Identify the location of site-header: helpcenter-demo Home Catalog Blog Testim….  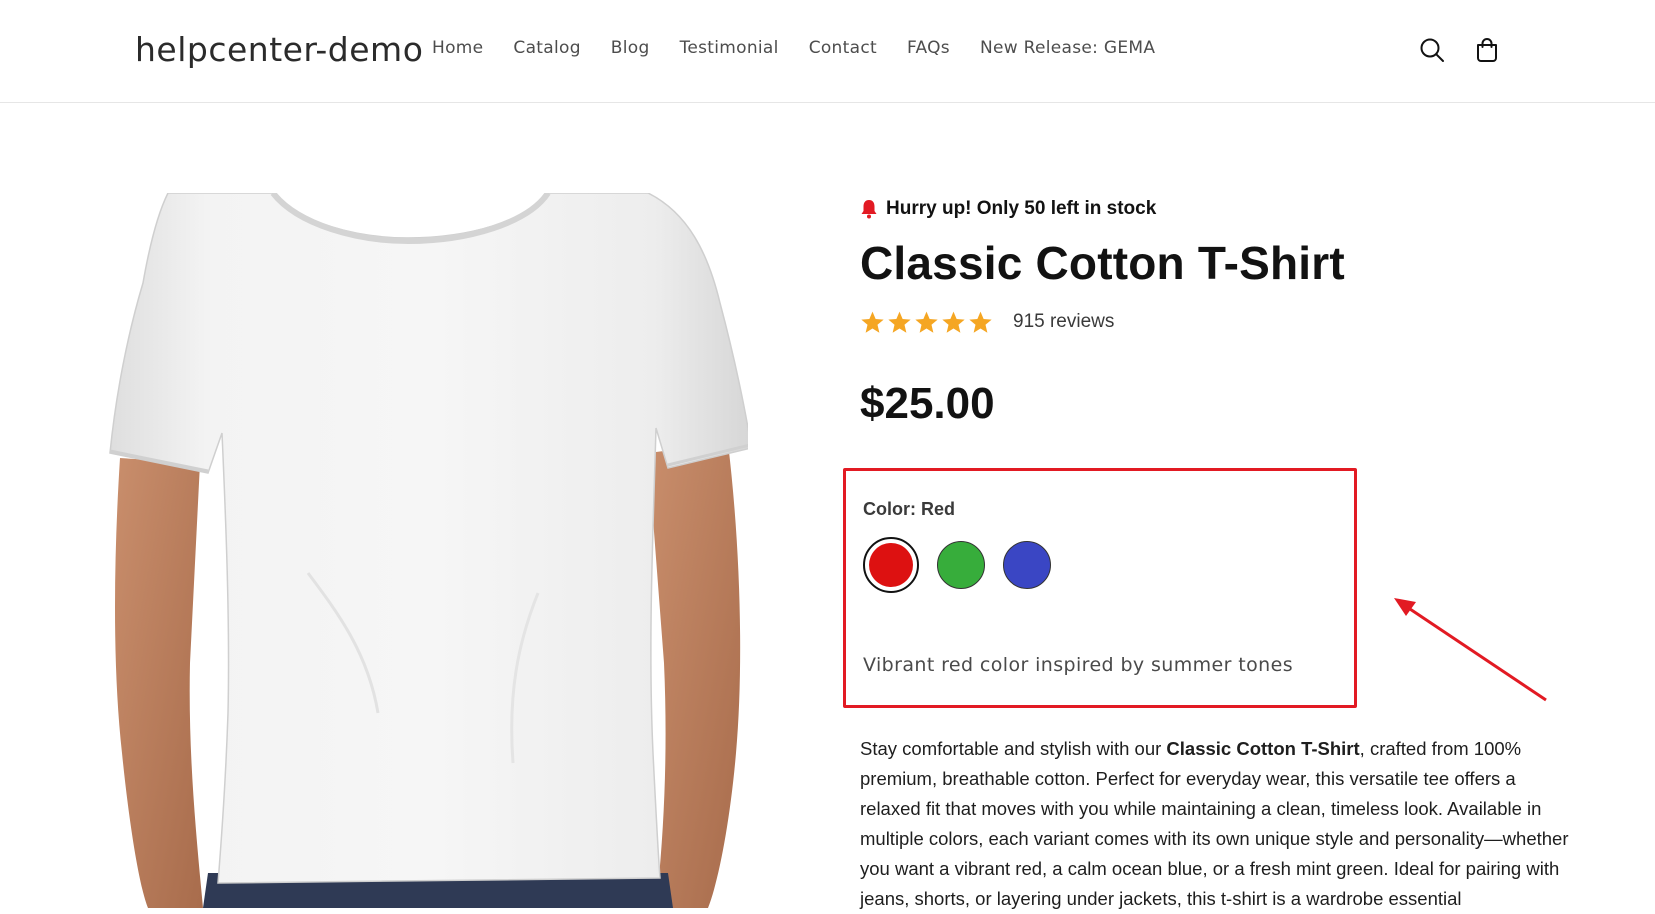
(827, 51).